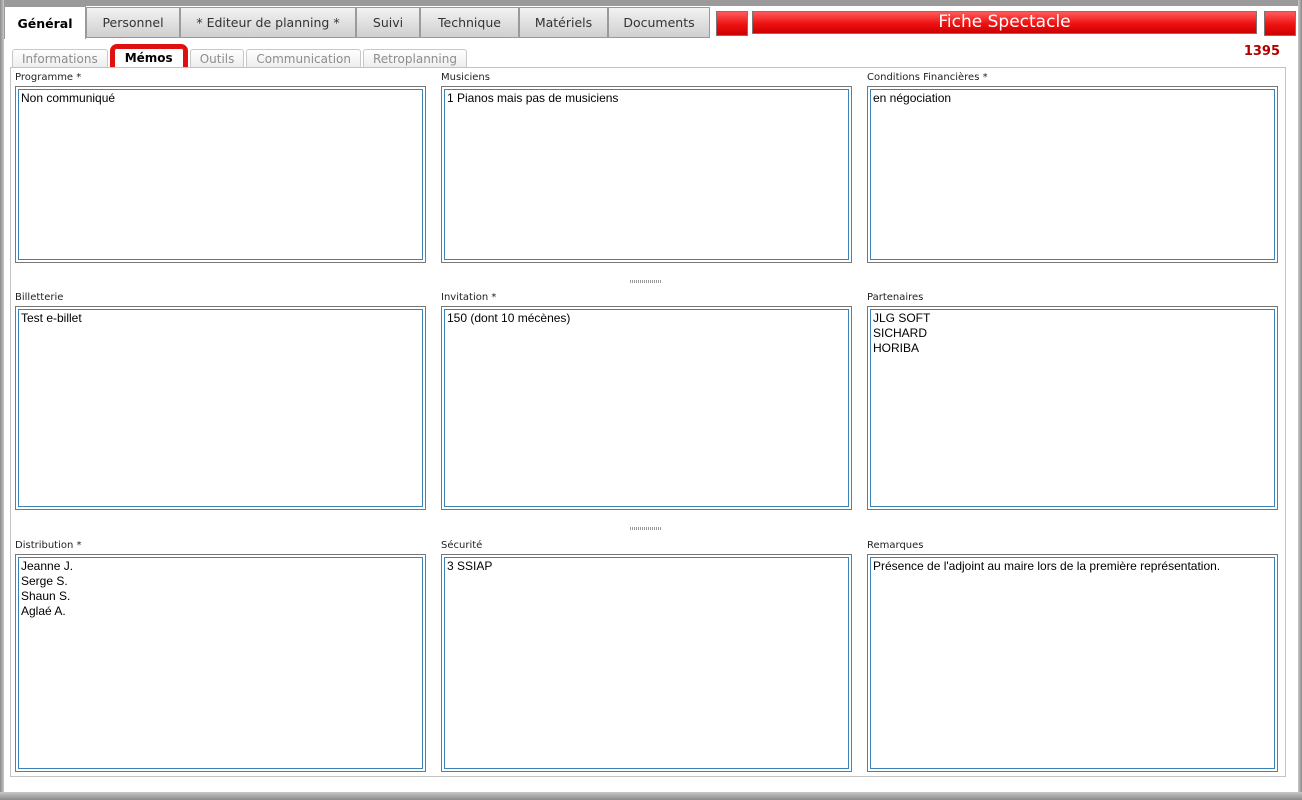 Image resolution: width=1302 pixels, height=800 pixels. I want to click on header-accent-right, so click(1280, 23).